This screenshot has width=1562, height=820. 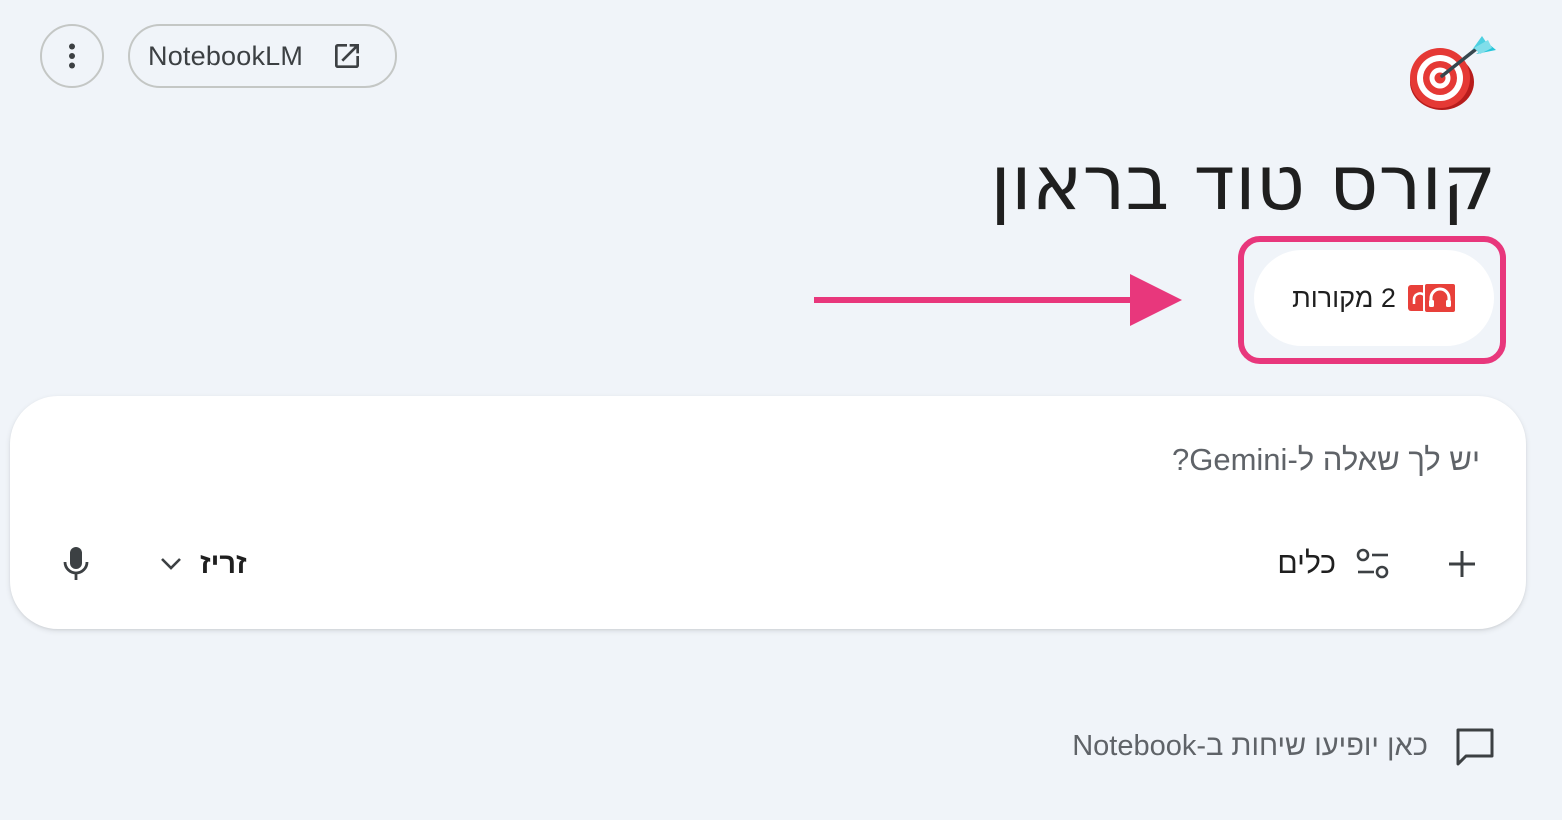 I want to click on microphone-icon, so click(x=76, y=563).